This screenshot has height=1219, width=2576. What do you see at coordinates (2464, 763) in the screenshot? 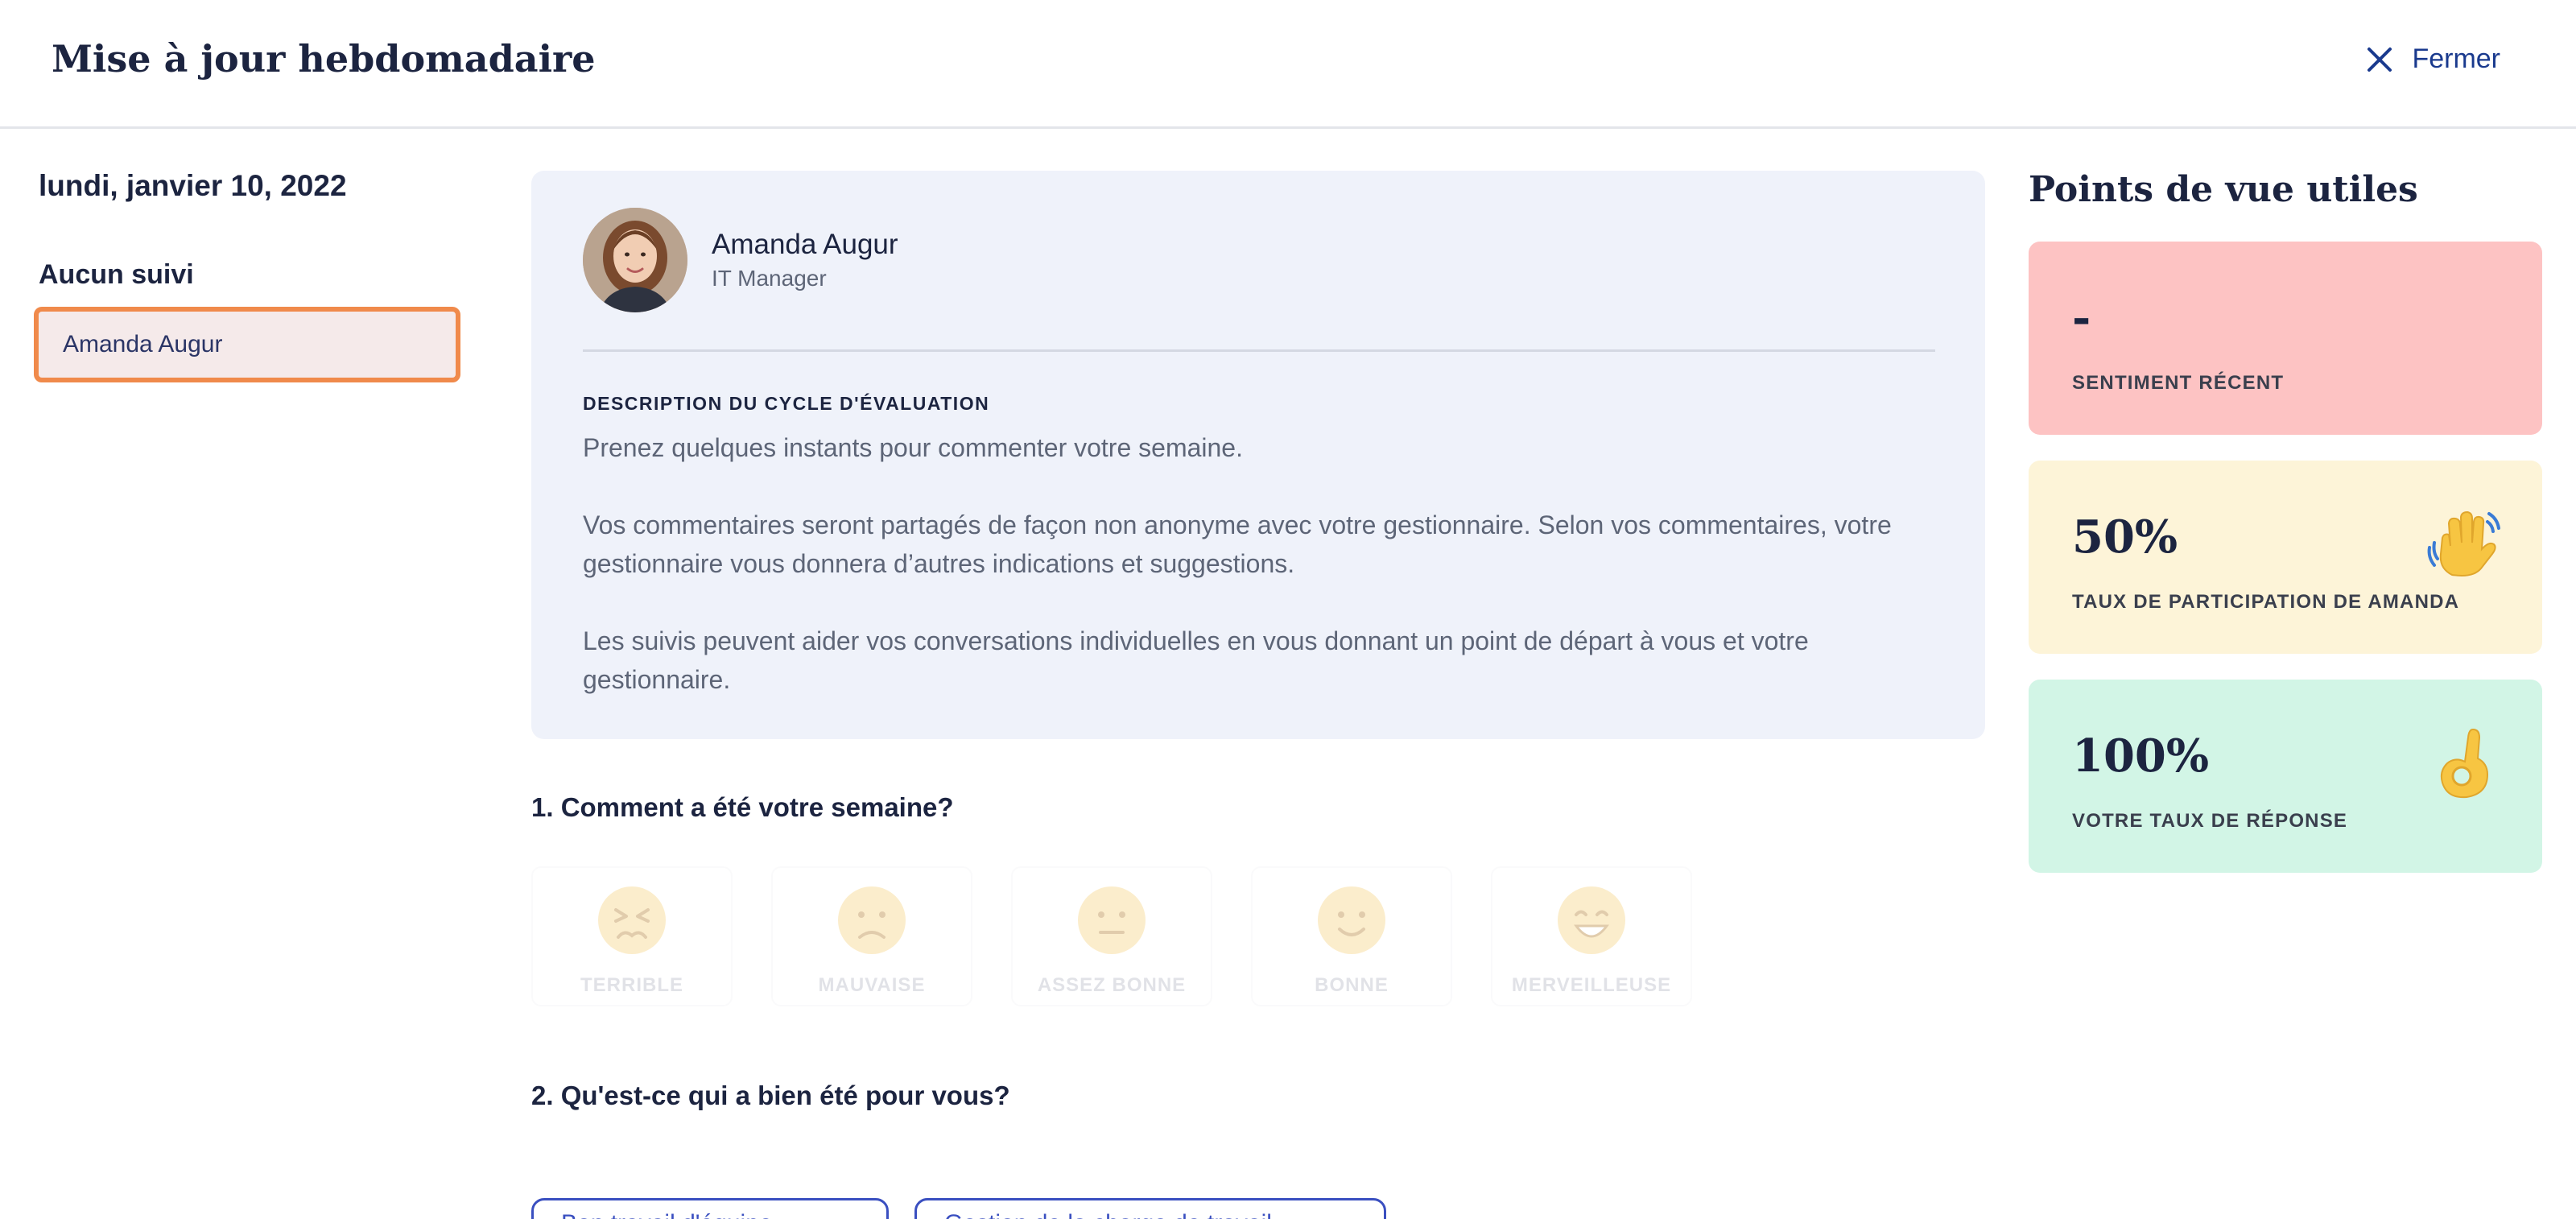
I see `ok-hand-icon` at bounding box center [2464, 763].